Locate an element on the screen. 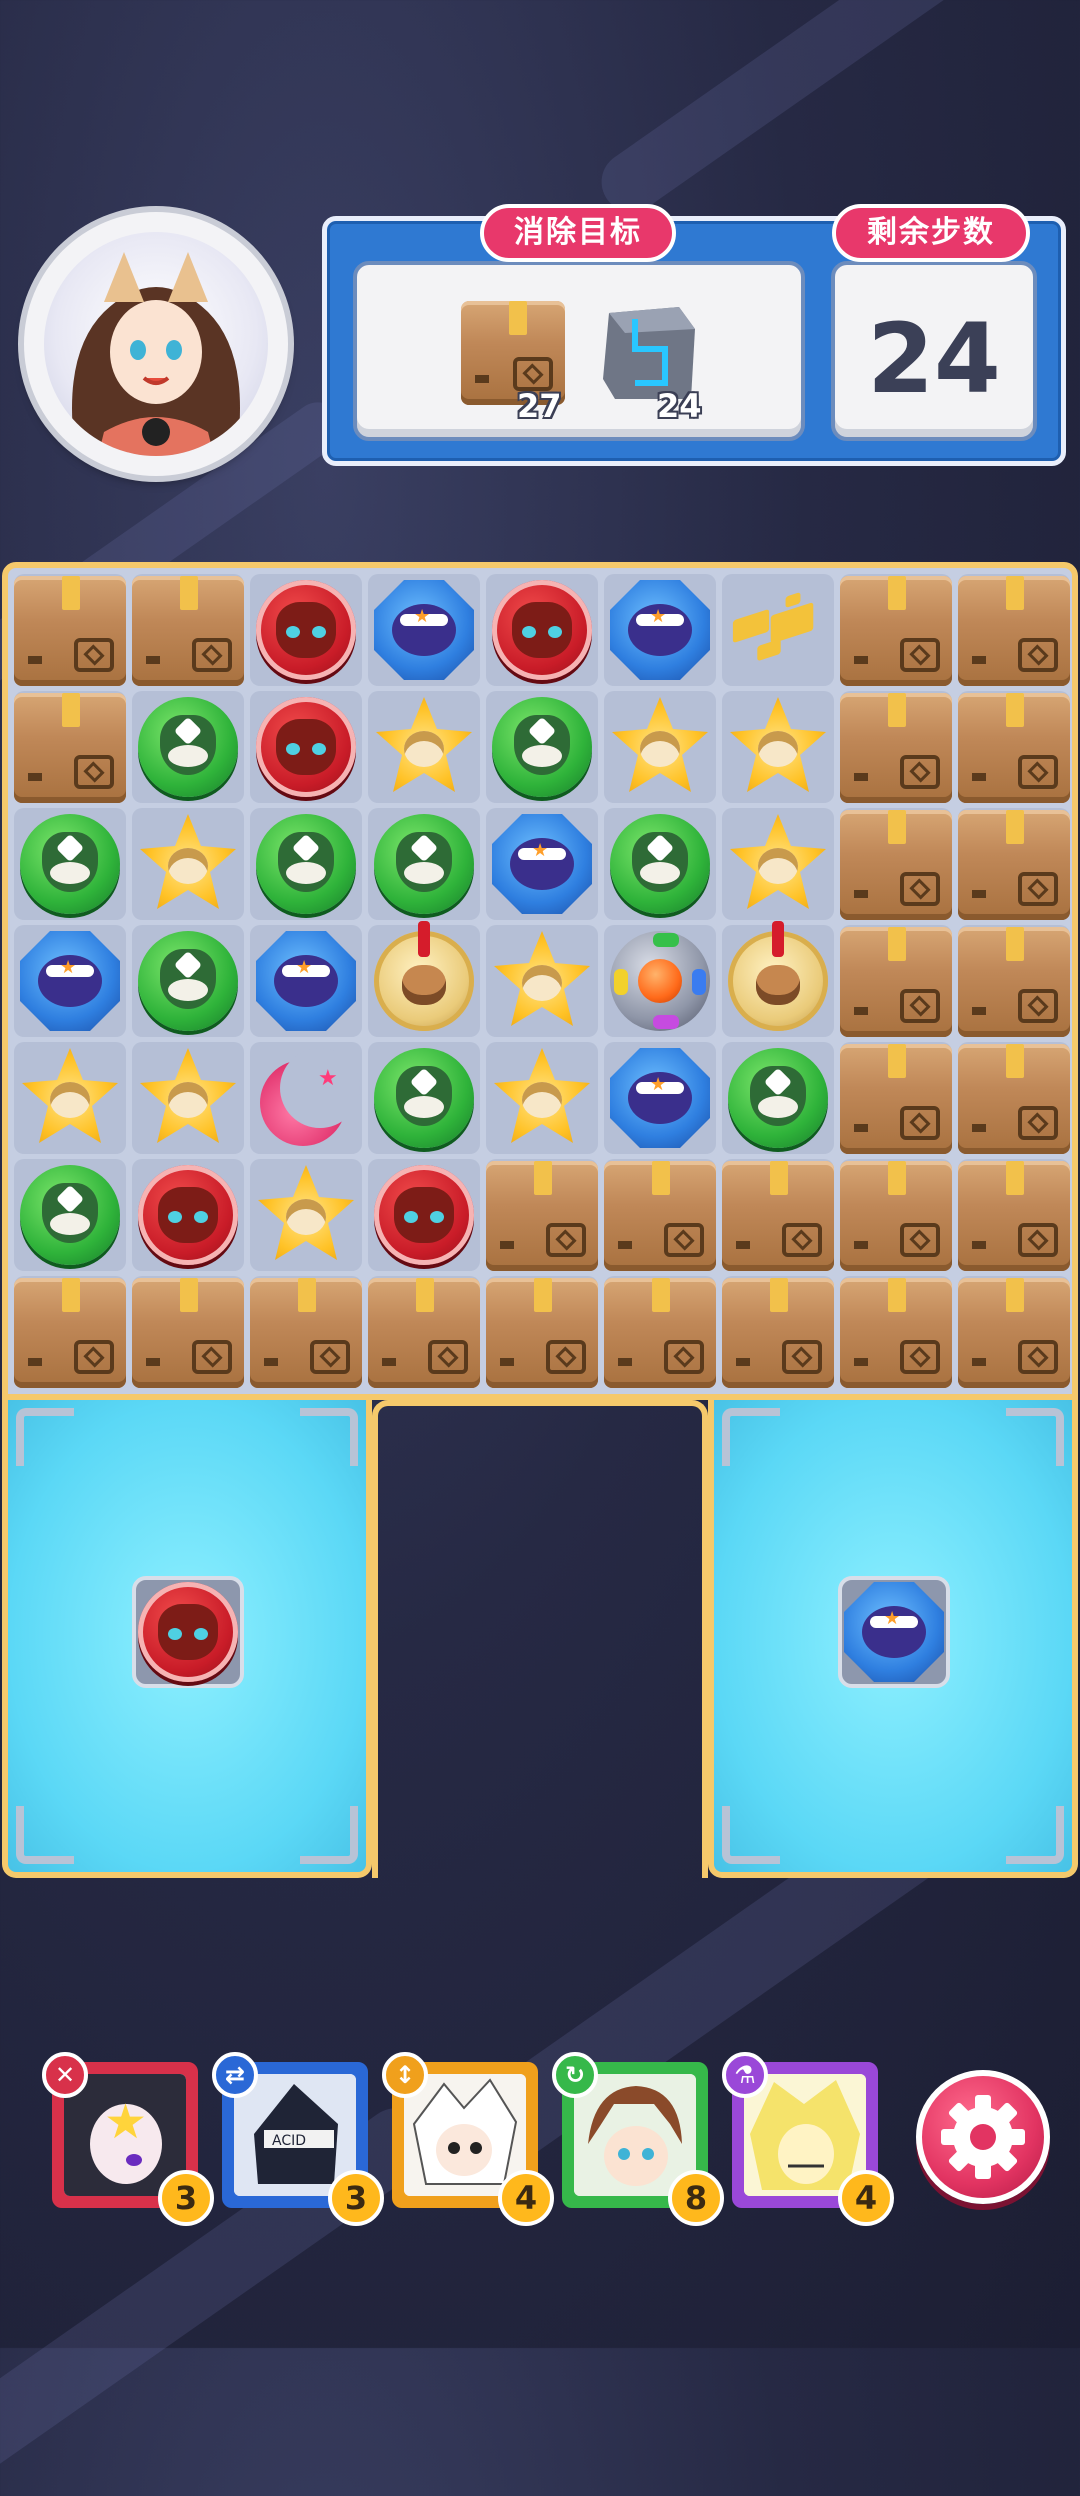  color-bomb-piece is located at coordinates (660, 981).